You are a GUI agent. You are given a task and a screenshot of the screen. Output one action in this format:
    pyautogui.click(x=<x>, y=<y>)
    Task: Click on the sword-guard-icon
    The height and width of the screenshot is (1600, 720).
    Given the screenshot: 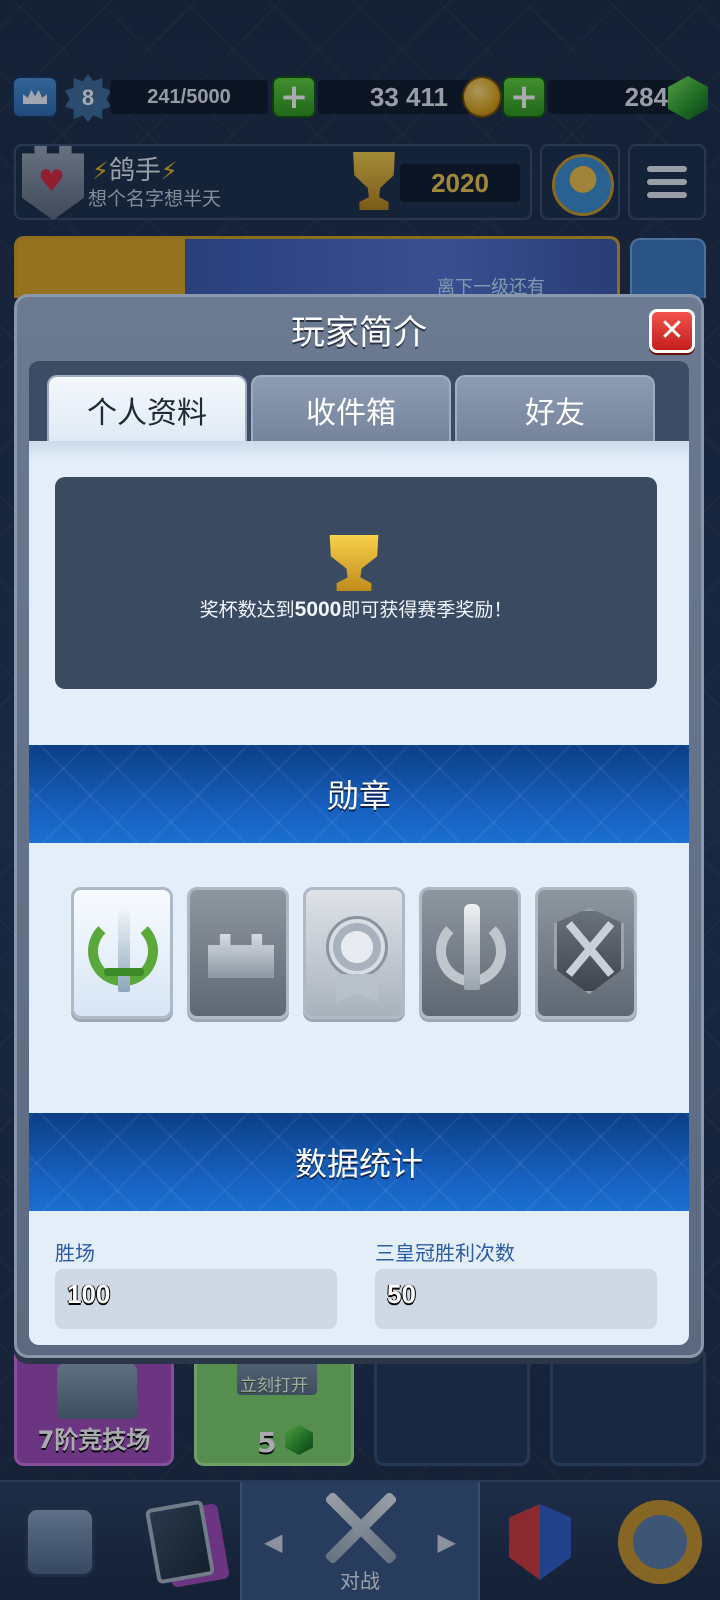 What is the action you would take?
    pyautogui.click(x=124, y=972)
    